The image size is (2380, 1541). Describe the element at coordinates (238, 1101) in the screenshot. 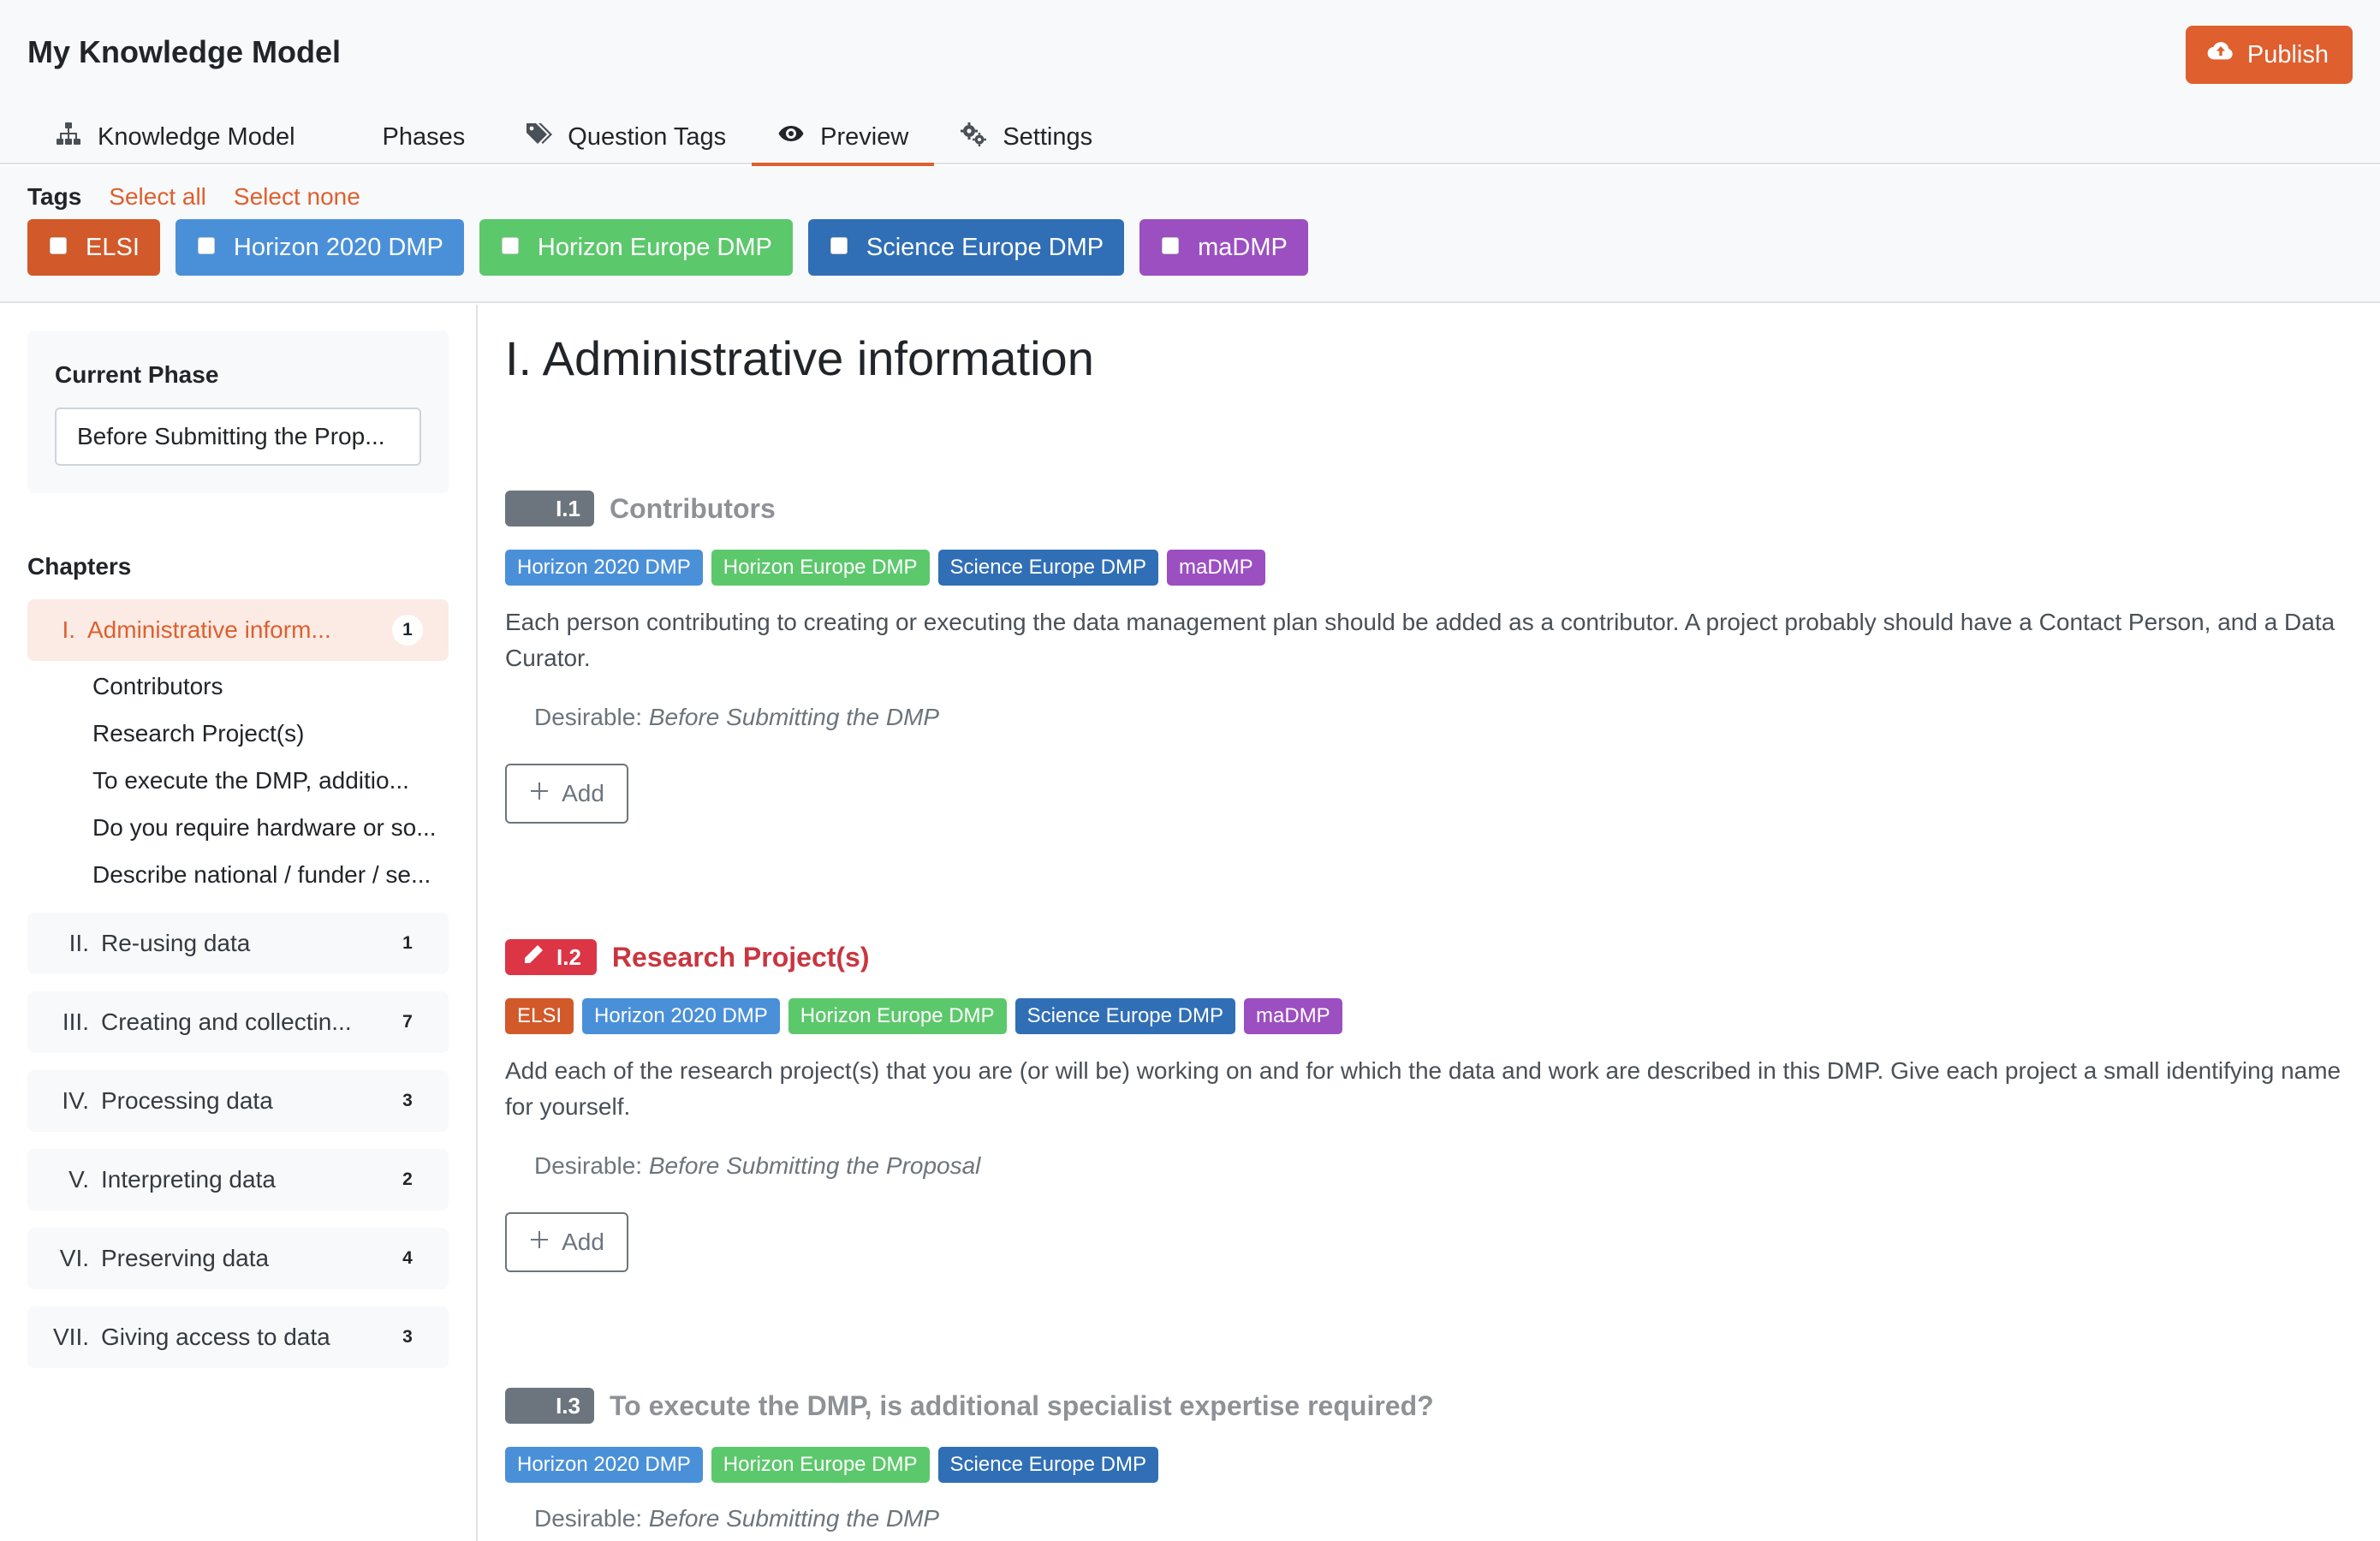

I see `chapter-item-processing-data: IV. Processing data 3` at that location.